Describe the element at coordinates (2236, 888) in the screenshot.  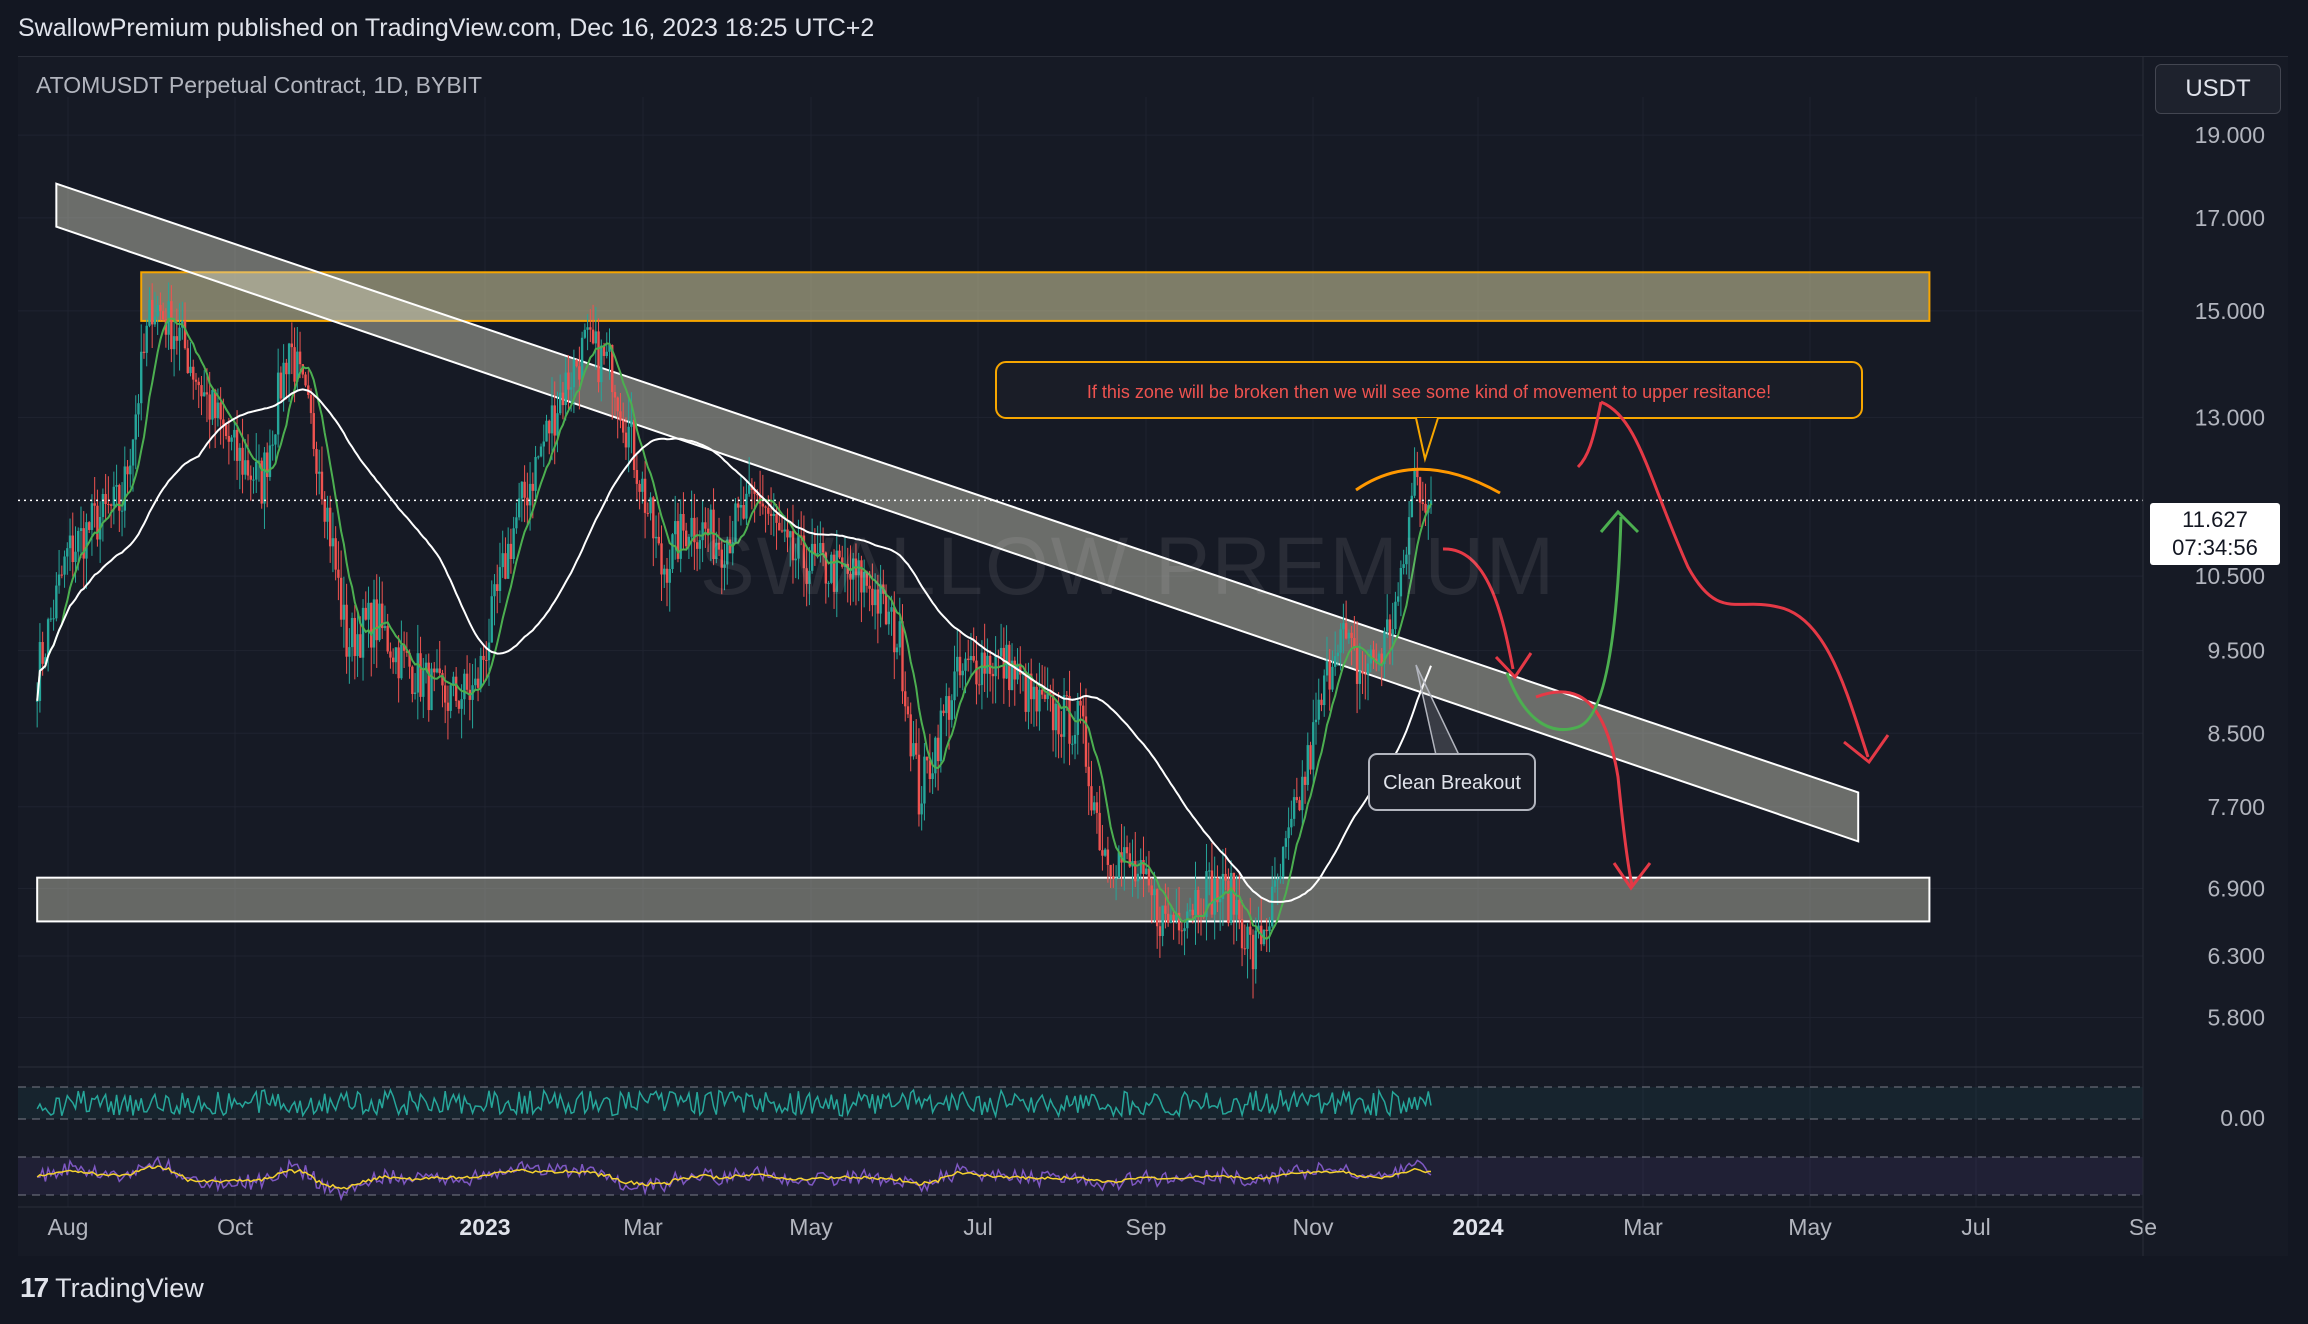
I see `y-tick-label: 6.900` at that location.